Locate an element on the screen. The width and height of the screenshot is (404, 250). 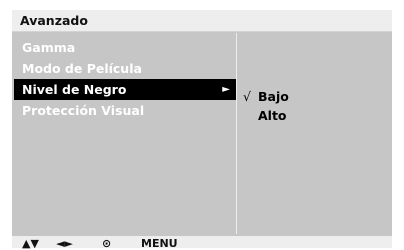
title-bar: Avanzado is located at coordinates (202, 21).